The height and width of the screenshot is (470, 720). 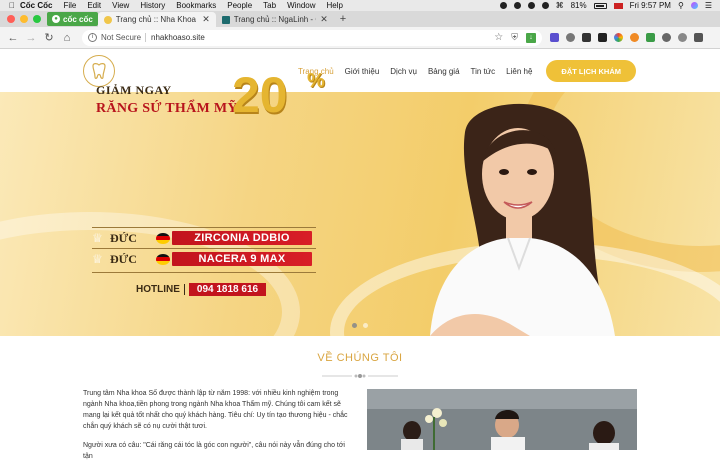 What do you see at coordinates (49, 37) in the screenshot?
I see `reload-icon: ↻` at bounding box center [49, 37].